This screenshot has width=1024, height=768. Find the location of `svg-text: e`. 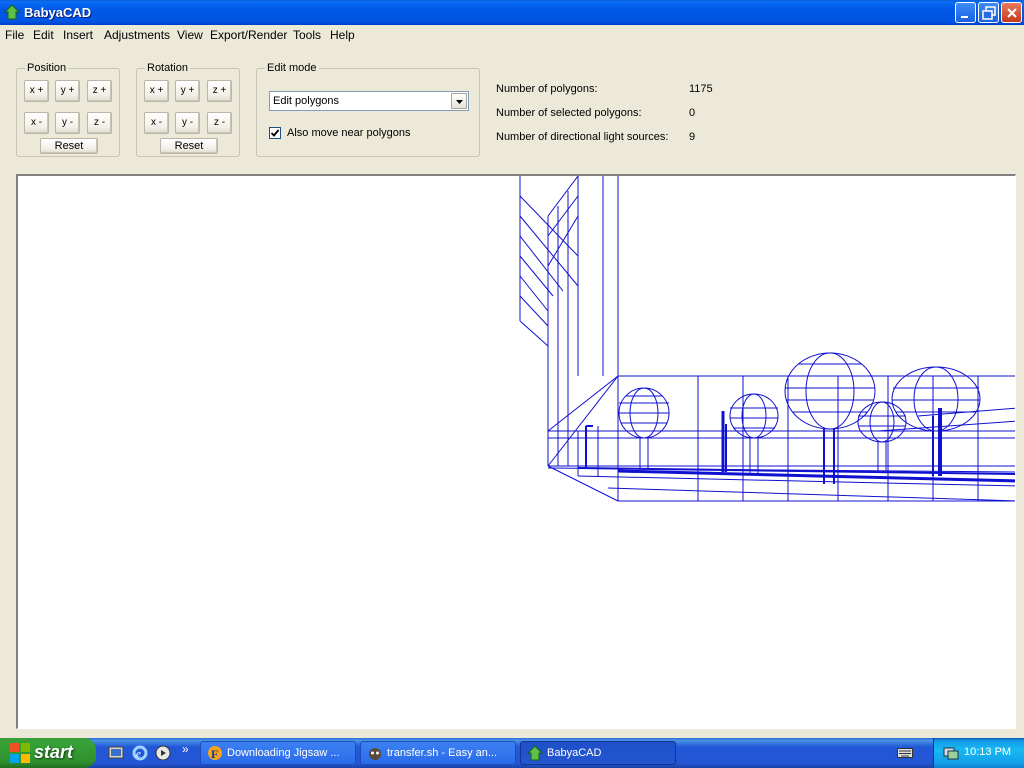

svg-text: e is located at coordinates (138, 754).